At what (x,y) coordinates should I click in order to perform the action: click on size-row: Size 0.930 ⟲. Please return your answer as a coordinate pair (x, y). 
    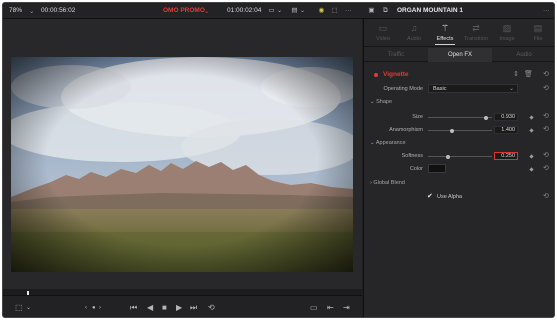
    Looking at the image, I should click on (459, 117).